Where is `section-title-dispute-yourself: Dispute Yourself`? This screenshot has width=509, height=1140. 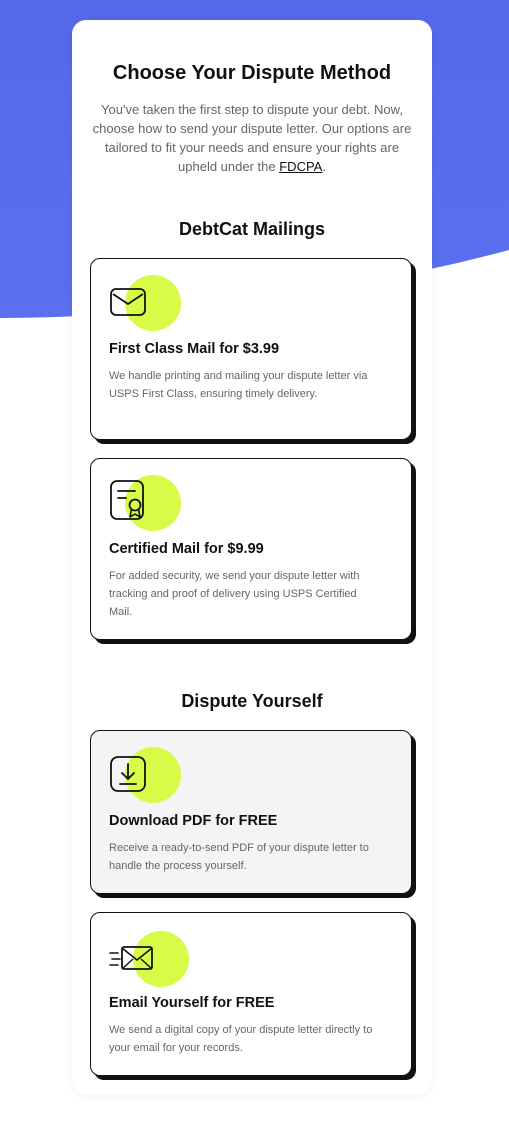 section-title-dispute-yourself: Dispute Yourself is located at coordinates (252, 701).